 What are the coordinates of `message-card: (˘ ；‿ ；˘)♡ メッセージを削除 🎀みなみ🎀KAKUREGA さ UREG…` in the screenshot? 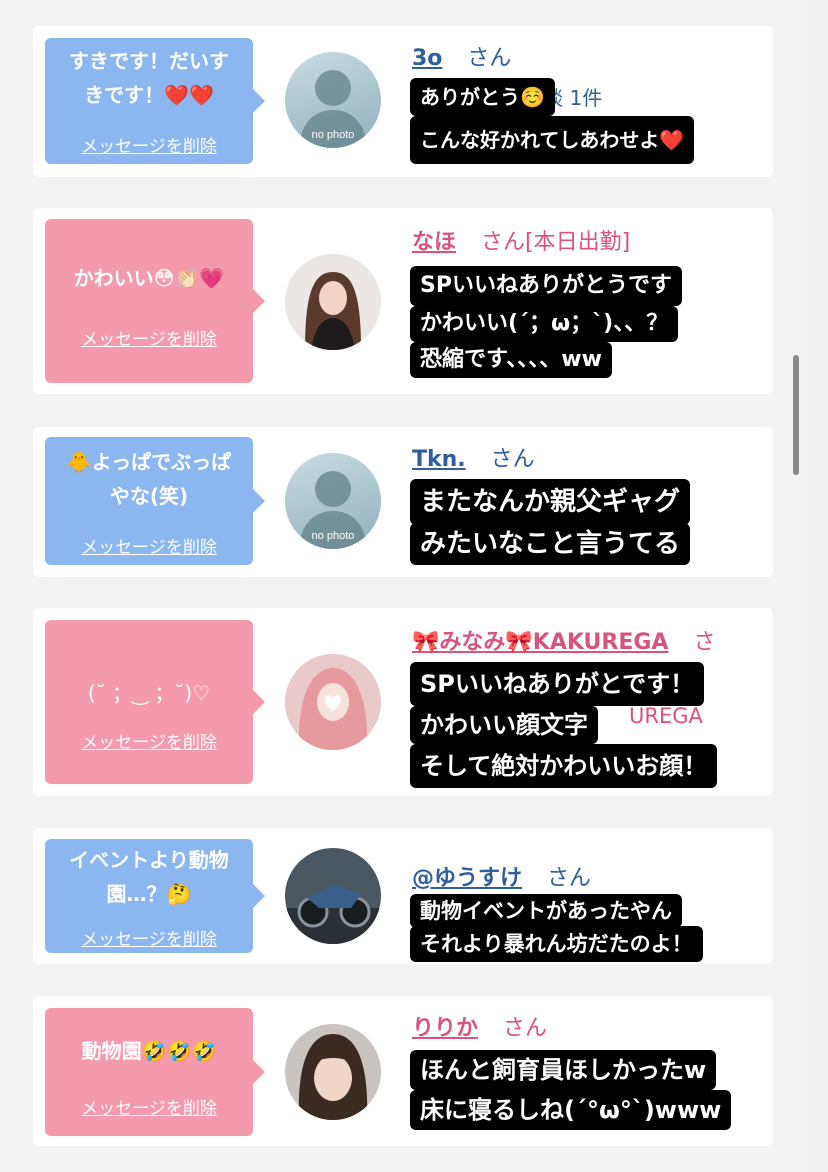 It's located at (403, 702).